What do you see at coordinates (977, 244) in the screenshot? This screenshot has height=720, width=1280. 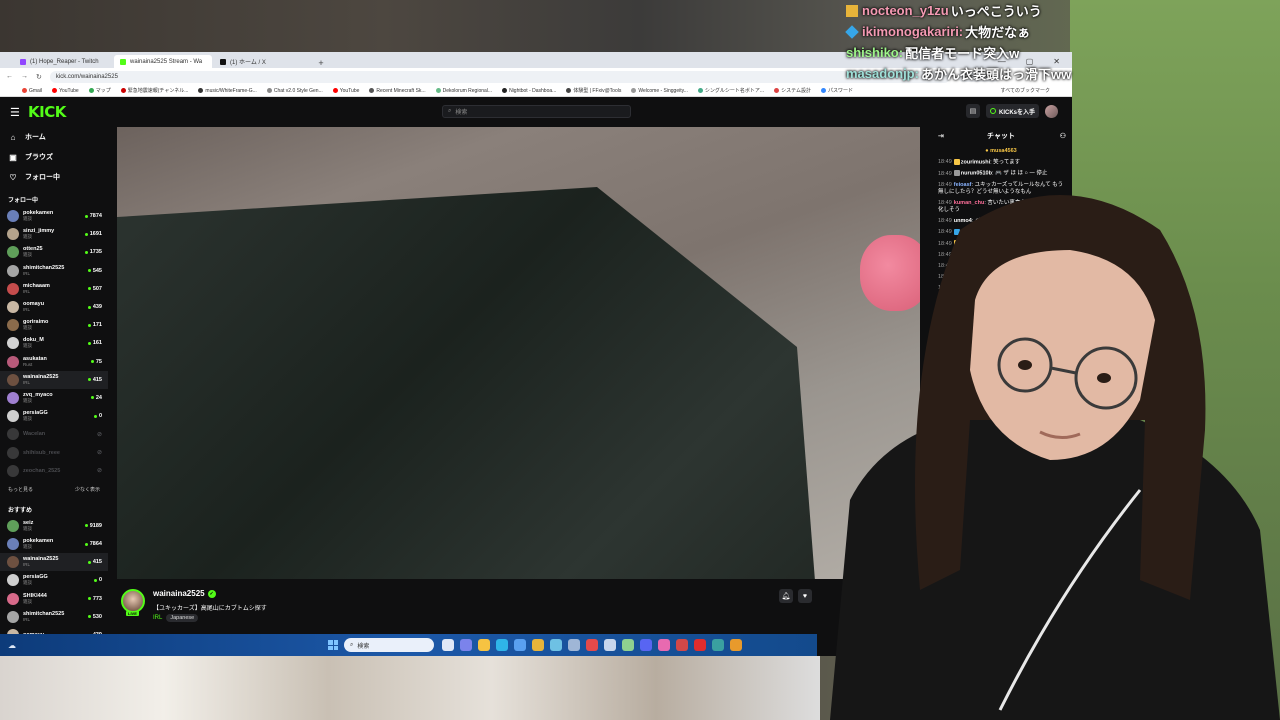 I see `chat-username: mikun2525c` at bounding box center [977, 244].